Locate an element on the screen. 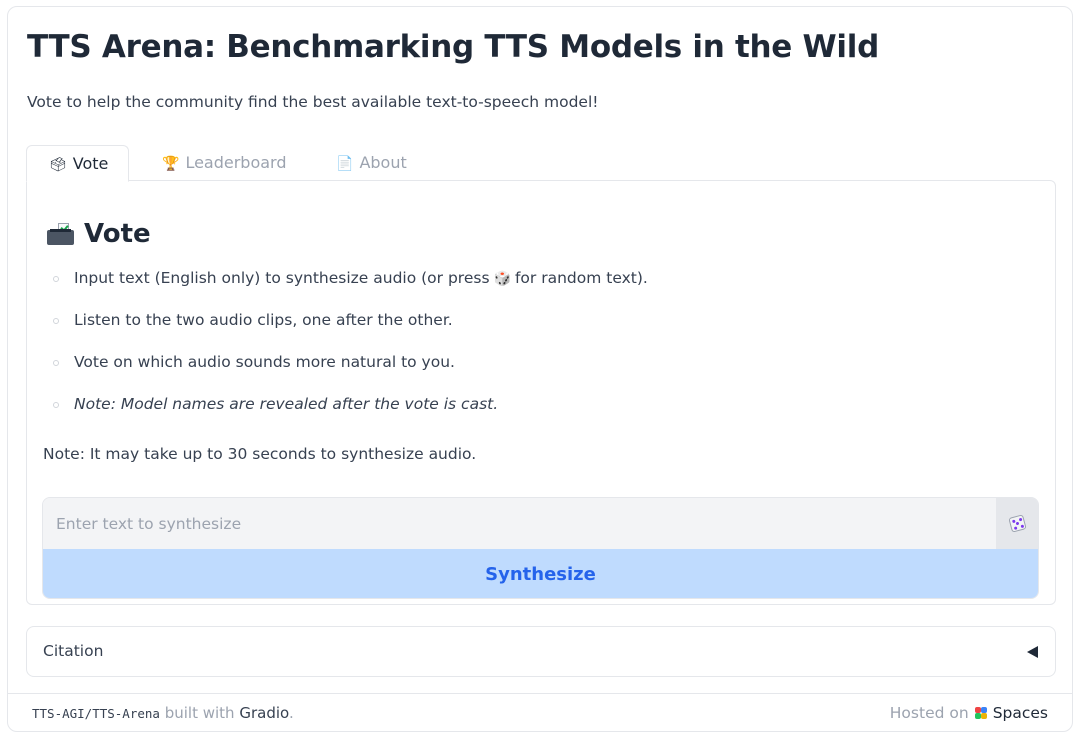 Image resolution: width=1080 pixels, height=738 pixels. tab-vote-label: Vote is located at coordinates (90, 163).